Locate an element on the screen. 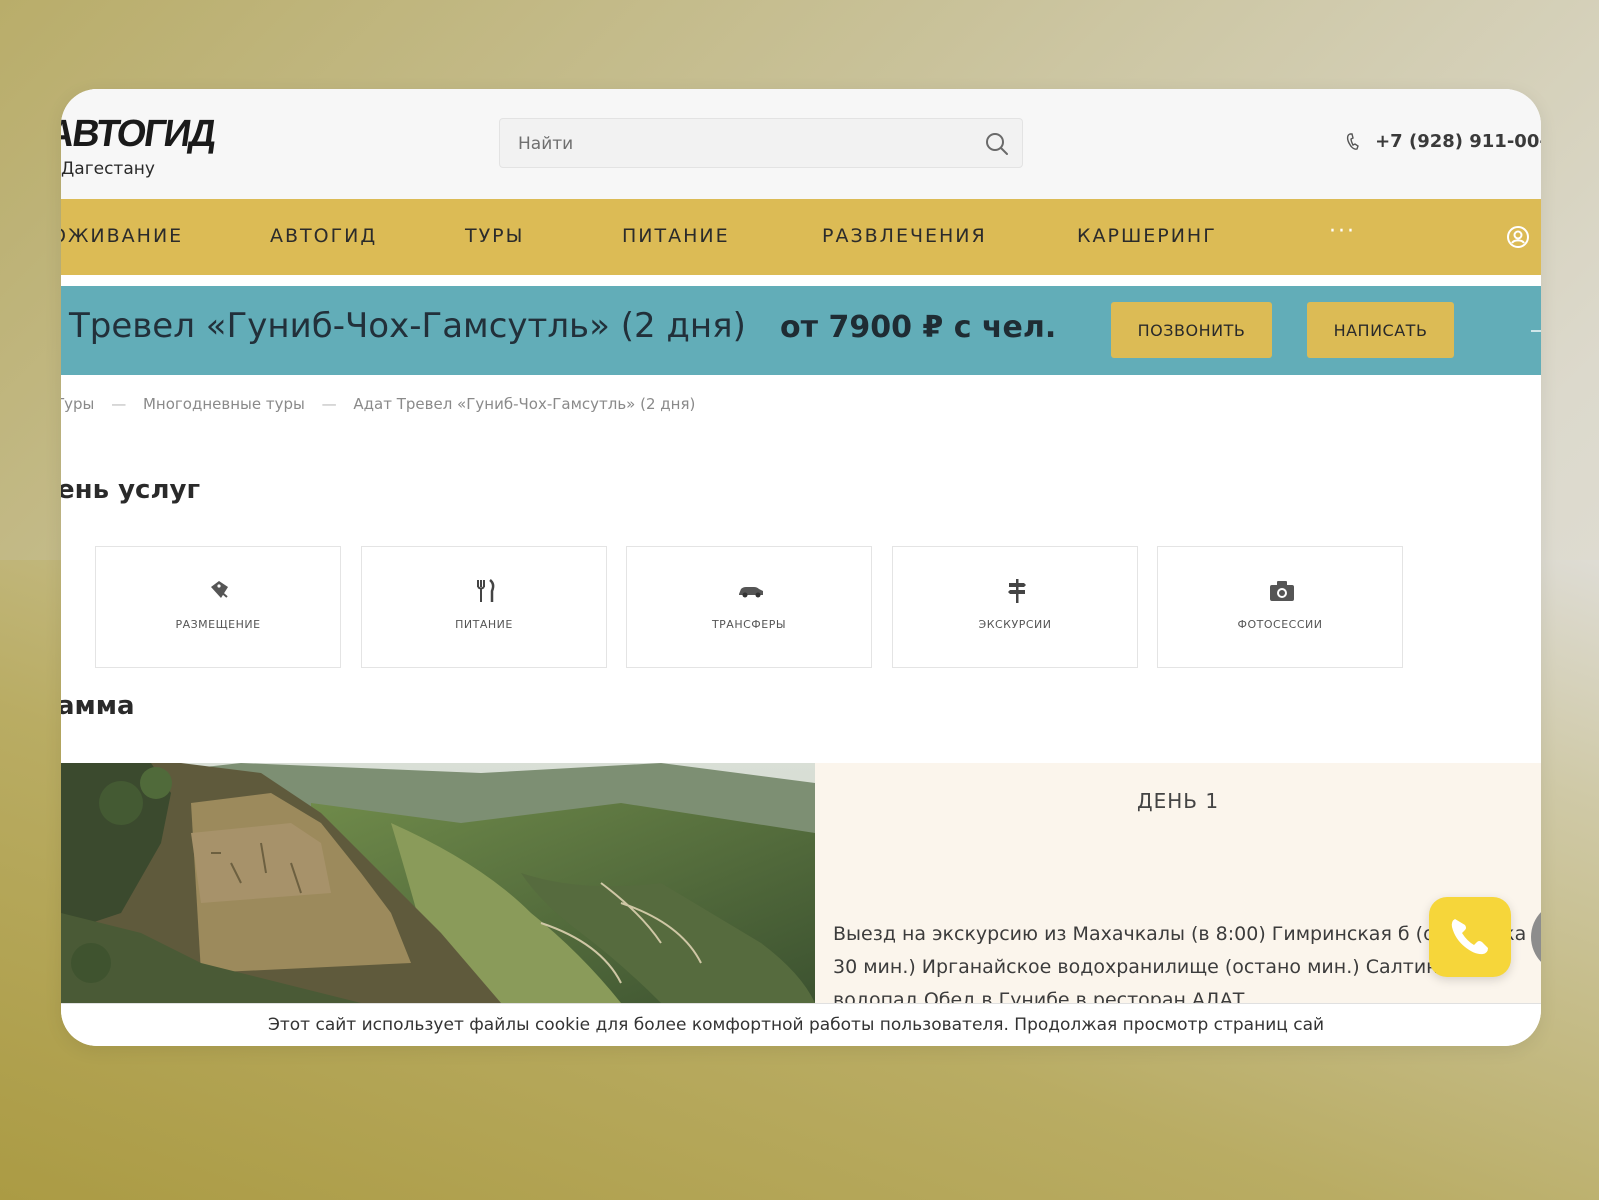 The image size is (1599, 1200). program-section-title: амма is located at coordinates (98, 706).